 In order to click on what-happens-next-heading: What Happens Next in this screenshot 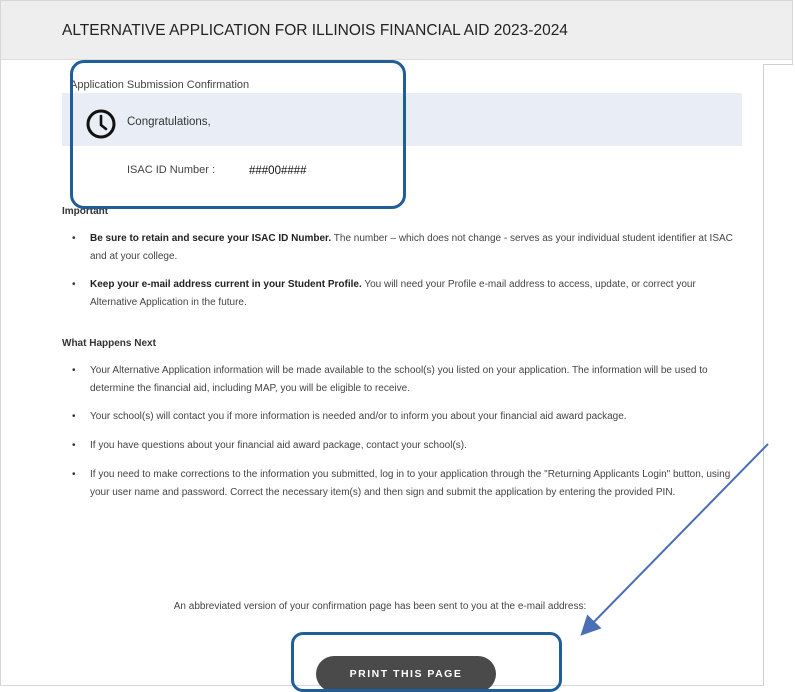, I will do `click(109, 343)`.